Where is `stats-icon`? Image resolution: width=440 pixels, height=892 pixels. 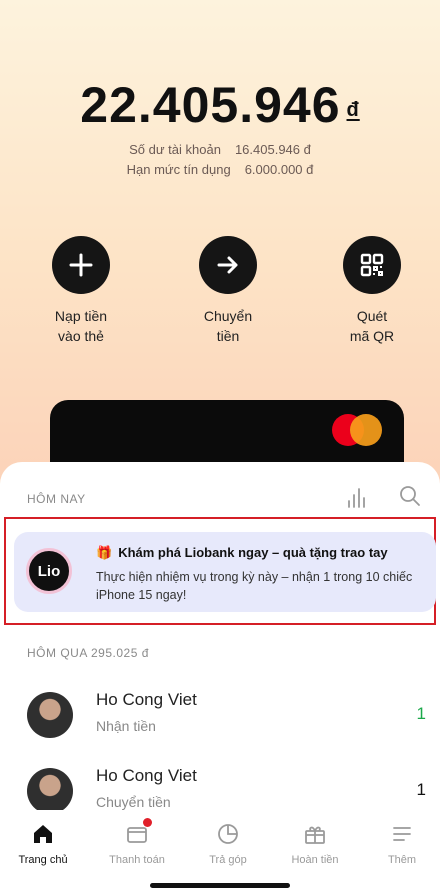 stats-icon is located at coordinates (358, 497).